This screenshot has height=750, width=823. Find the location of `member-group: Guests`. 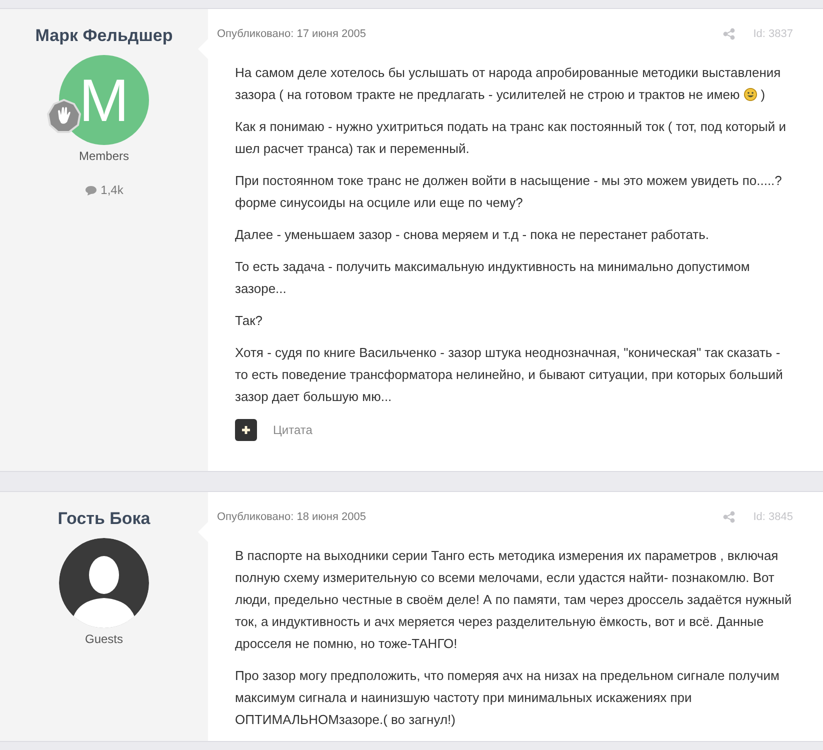

member-group: Guests is located at coordinates (103, 639).